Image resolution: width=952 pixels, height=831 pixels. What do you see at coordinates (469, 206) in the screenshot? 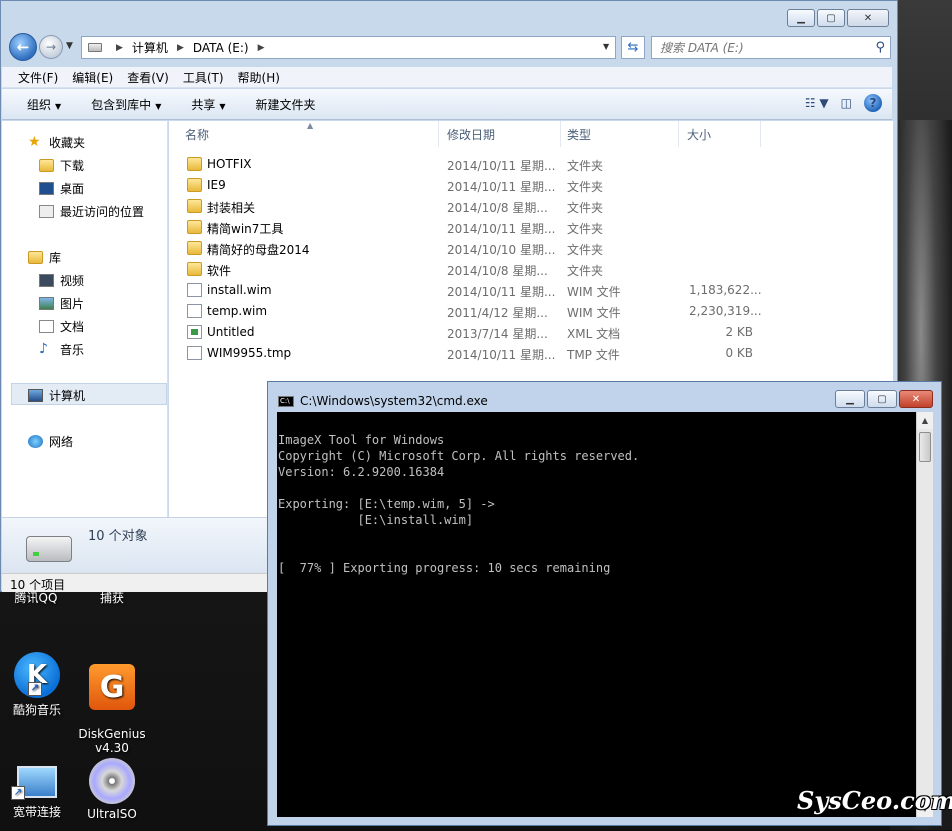
I see `table-row: 封装相关 2014/10/8 星期... 文件夹` at bounding box center [469, 206].